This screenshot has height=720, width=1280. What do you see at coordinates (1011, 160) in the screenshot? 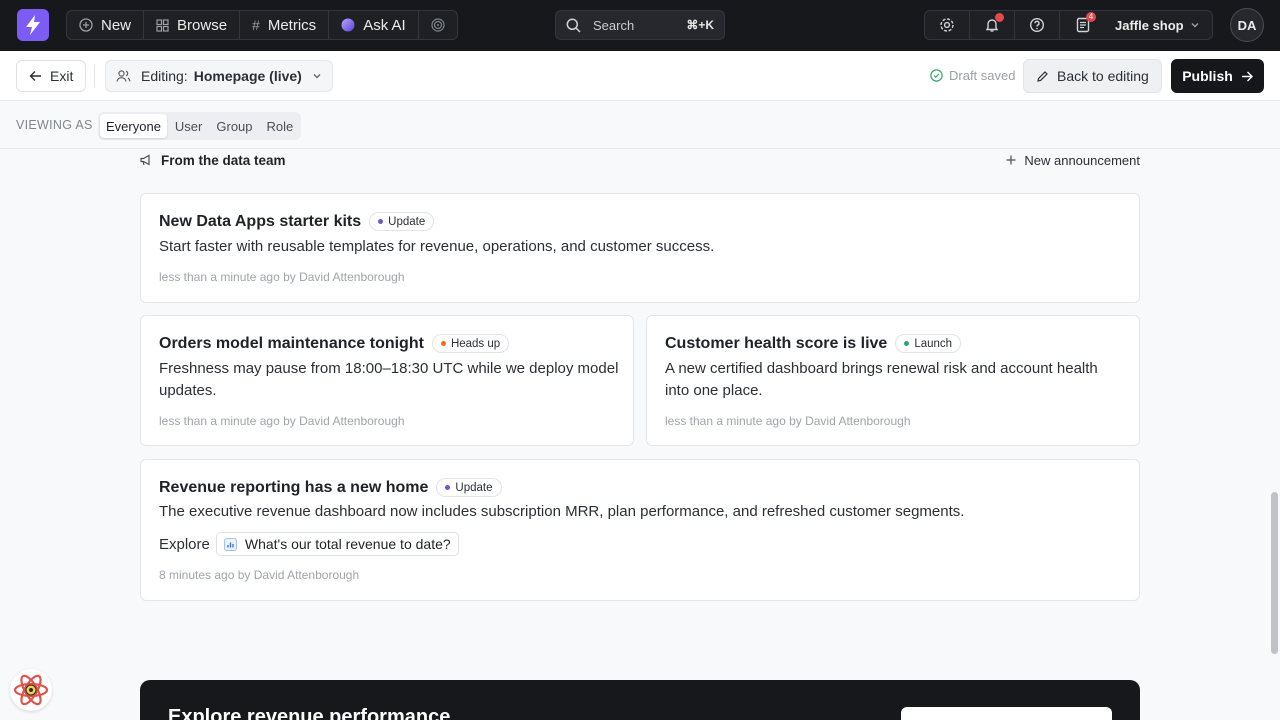
I see `plus-icon` at bounding box center [1011, 160].